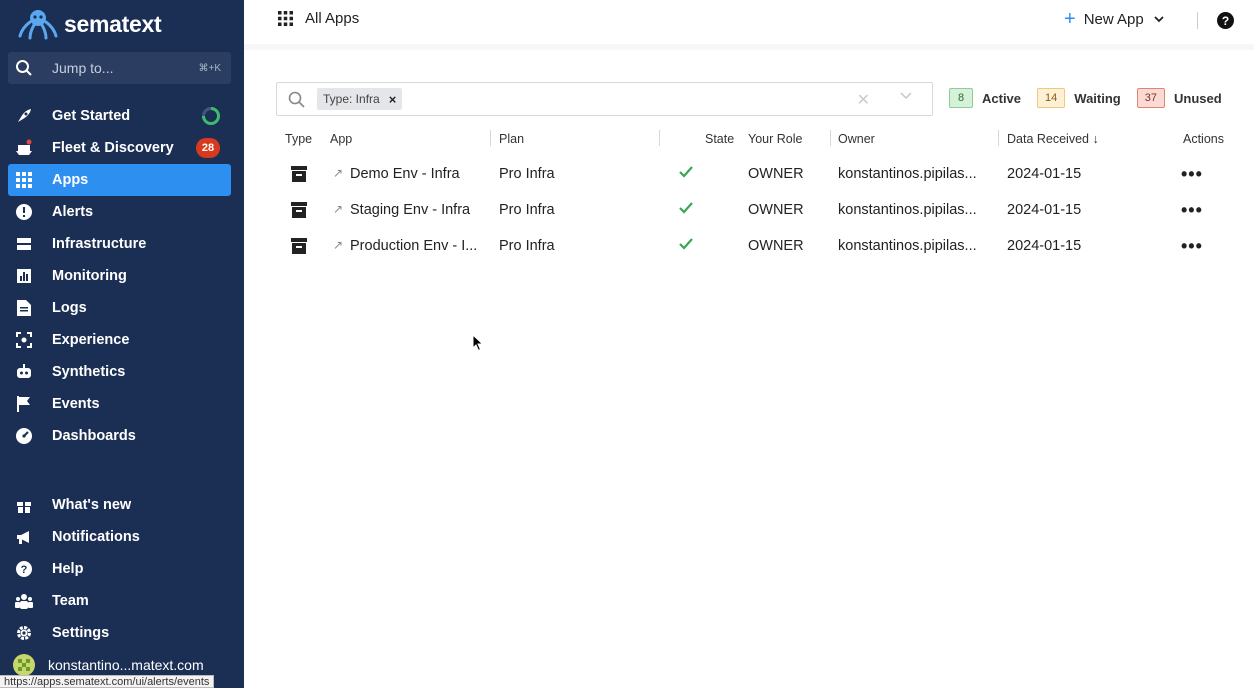  Describe the element at coordinates (119, 116) in the screenshot. I see `sidebar-item-get-started: Get Started` at that location.